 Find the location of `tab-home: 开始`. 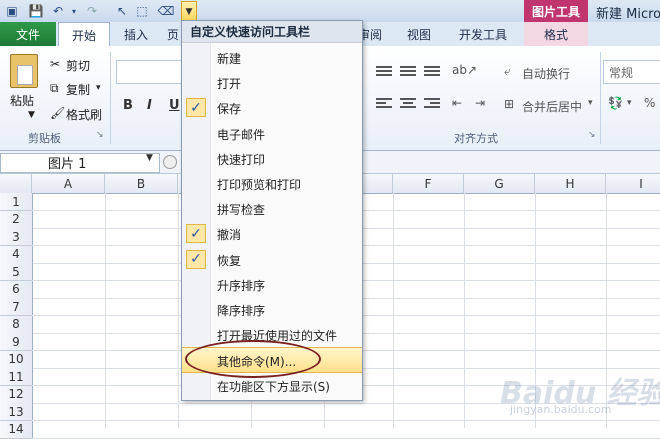

tab-home: 开始 is located at coordinates (84, 35).